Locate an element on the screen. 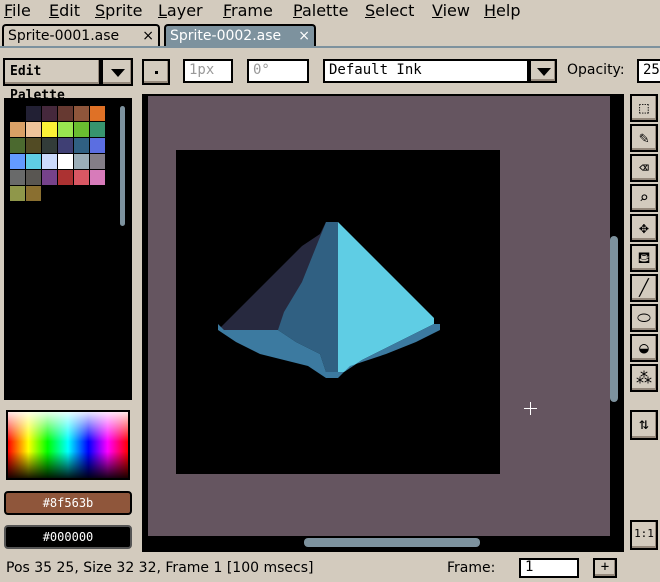 The width and height of the screenshot is (660, 582). opacity-field: 25 is located at coordinates (648, 71).